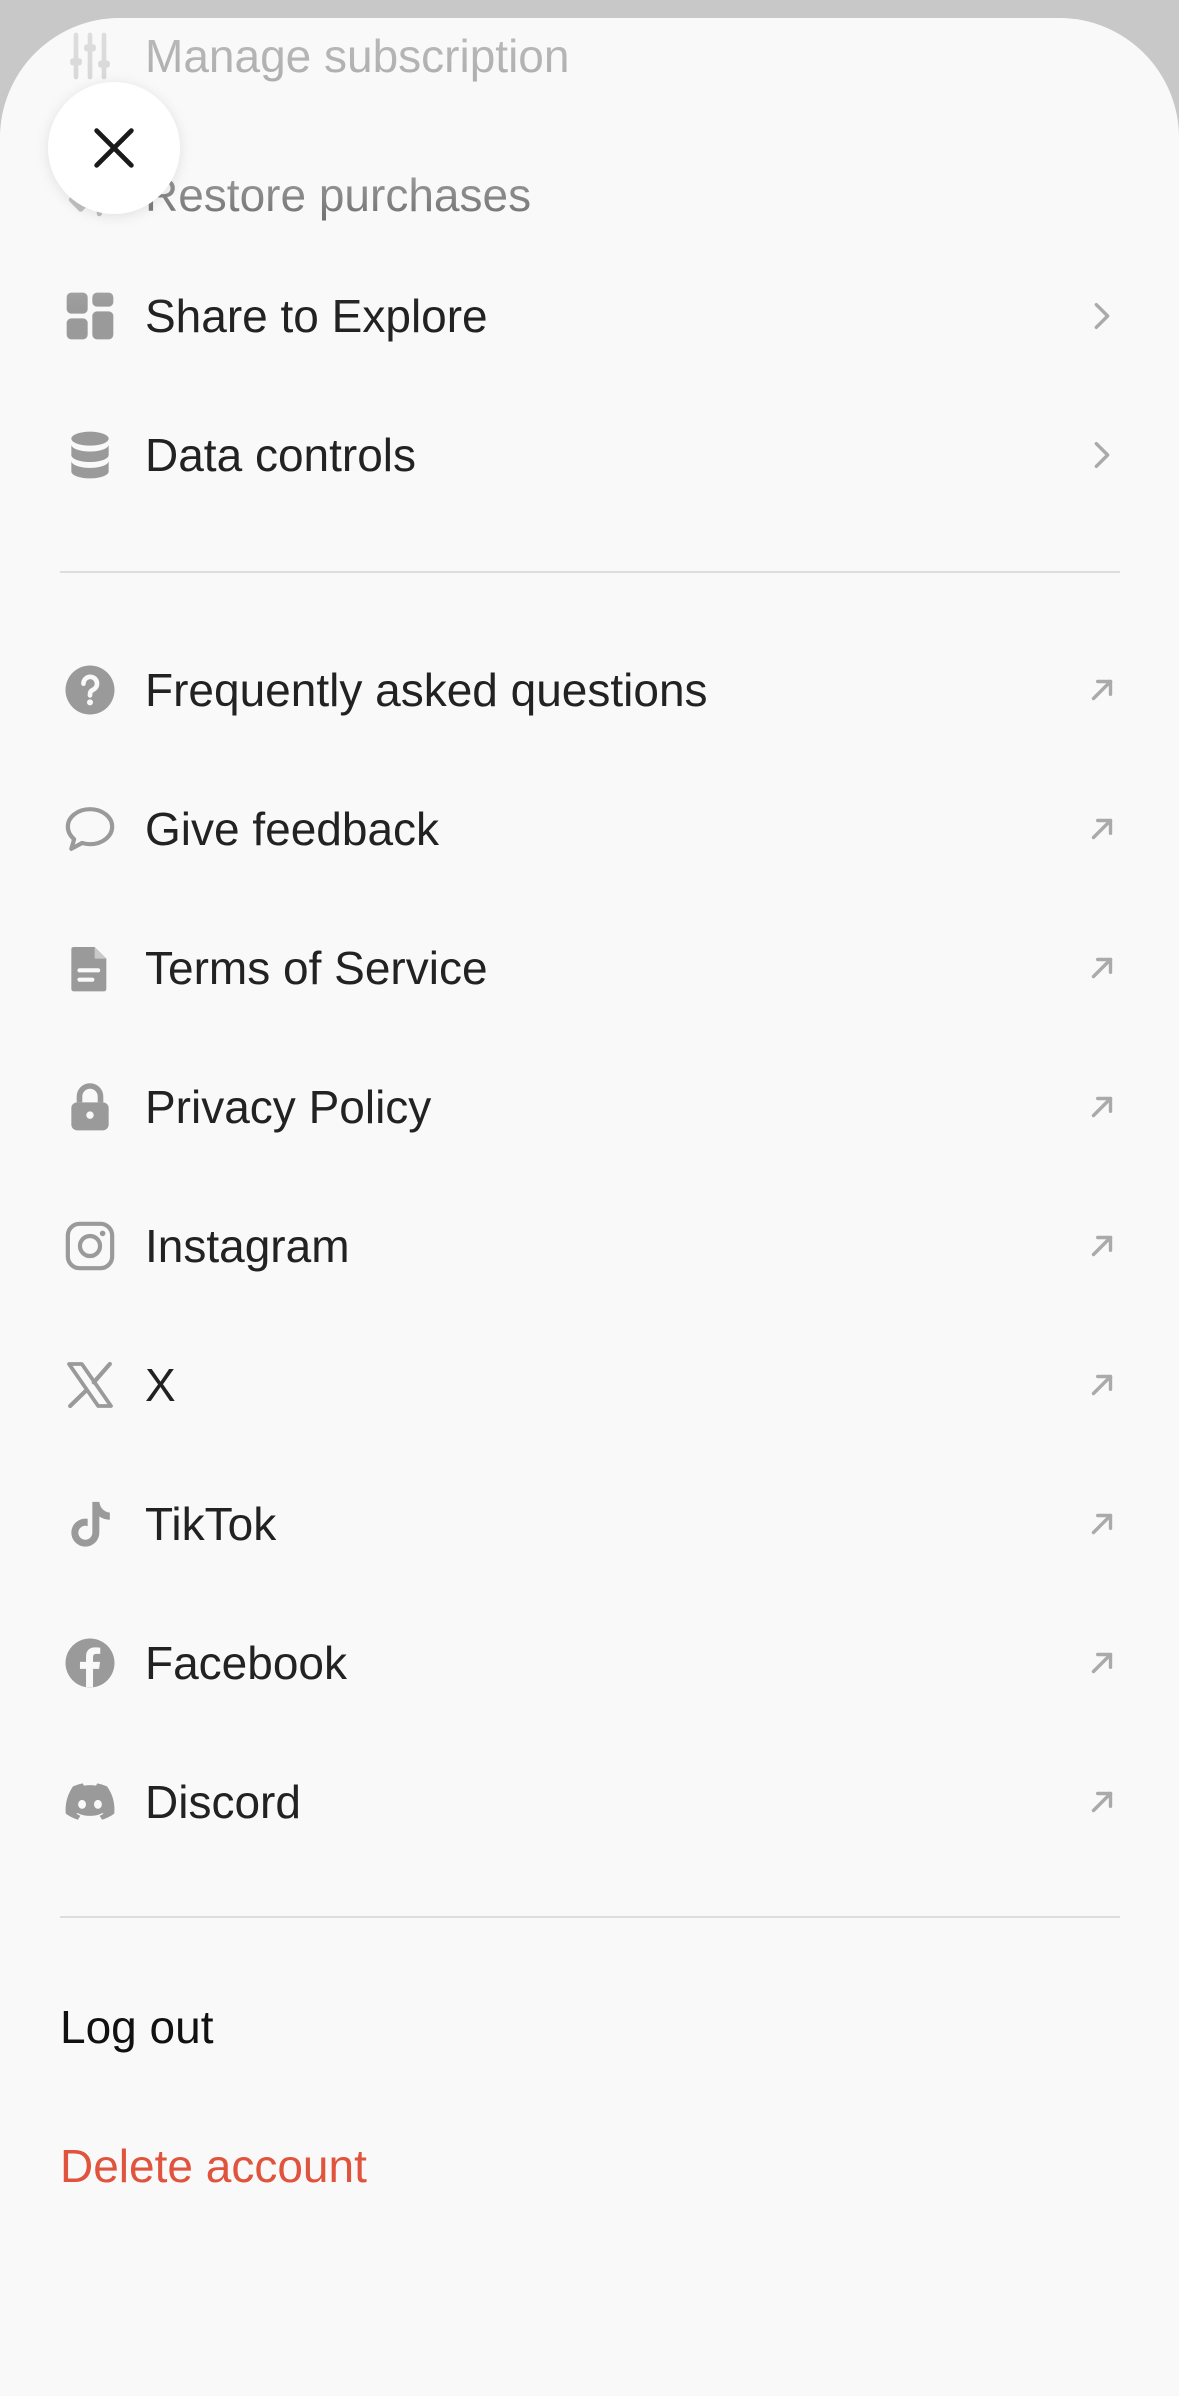 The image size is (1179, 2396). What do you see at coordinates (281, 454) in the screenshot?
I see `menu-item-label: Data controls` at bounding box center [281, 454].